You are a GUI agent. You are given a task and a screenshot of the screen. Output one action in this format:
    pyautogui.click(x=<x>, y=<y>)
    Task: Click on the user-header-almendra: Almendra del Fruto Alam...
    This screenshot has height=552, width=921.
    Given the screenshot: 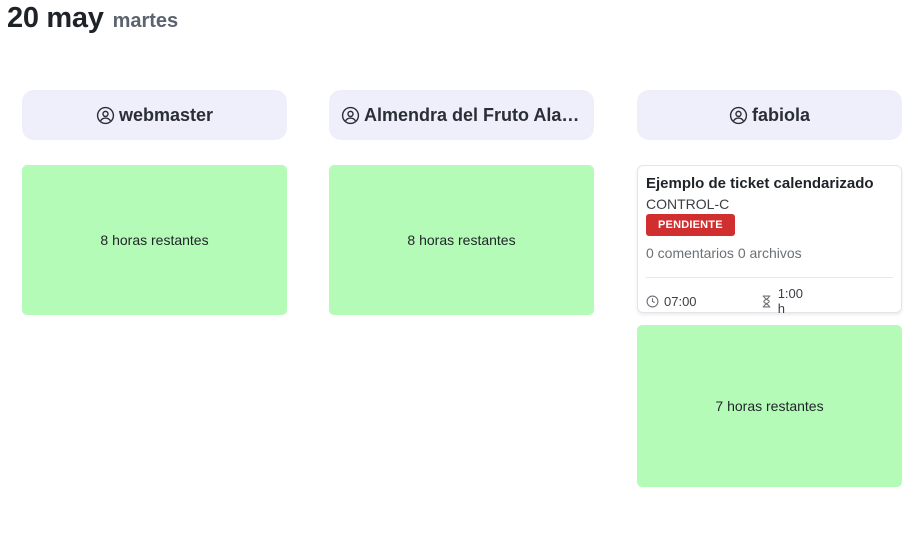 What is the action you would take?
    pyautogui.click(x=461, y=115)
    